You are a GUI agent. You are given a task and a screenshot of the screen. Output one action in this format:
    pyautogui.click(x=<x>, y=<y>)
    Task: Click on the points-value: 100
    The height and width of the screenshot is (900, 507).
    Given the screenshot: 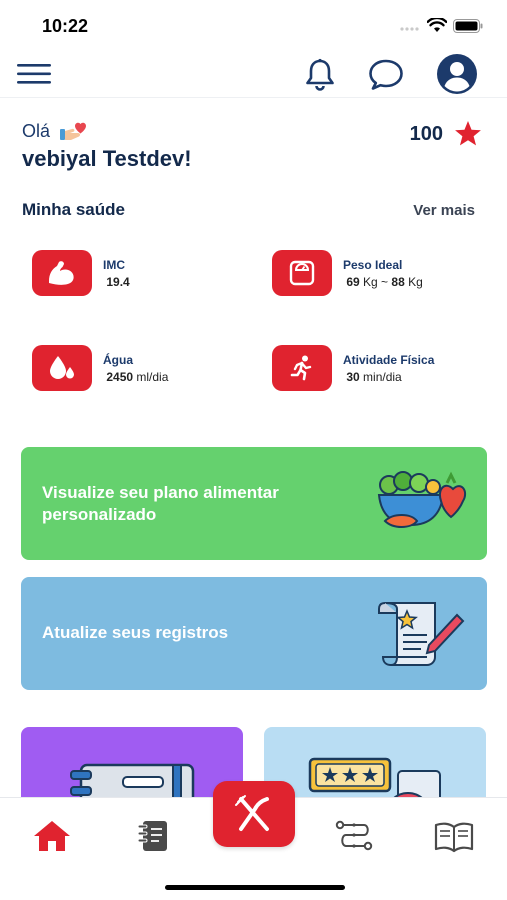 What is the action you would take?
    pyautogui.click(x=426, y=133)
    